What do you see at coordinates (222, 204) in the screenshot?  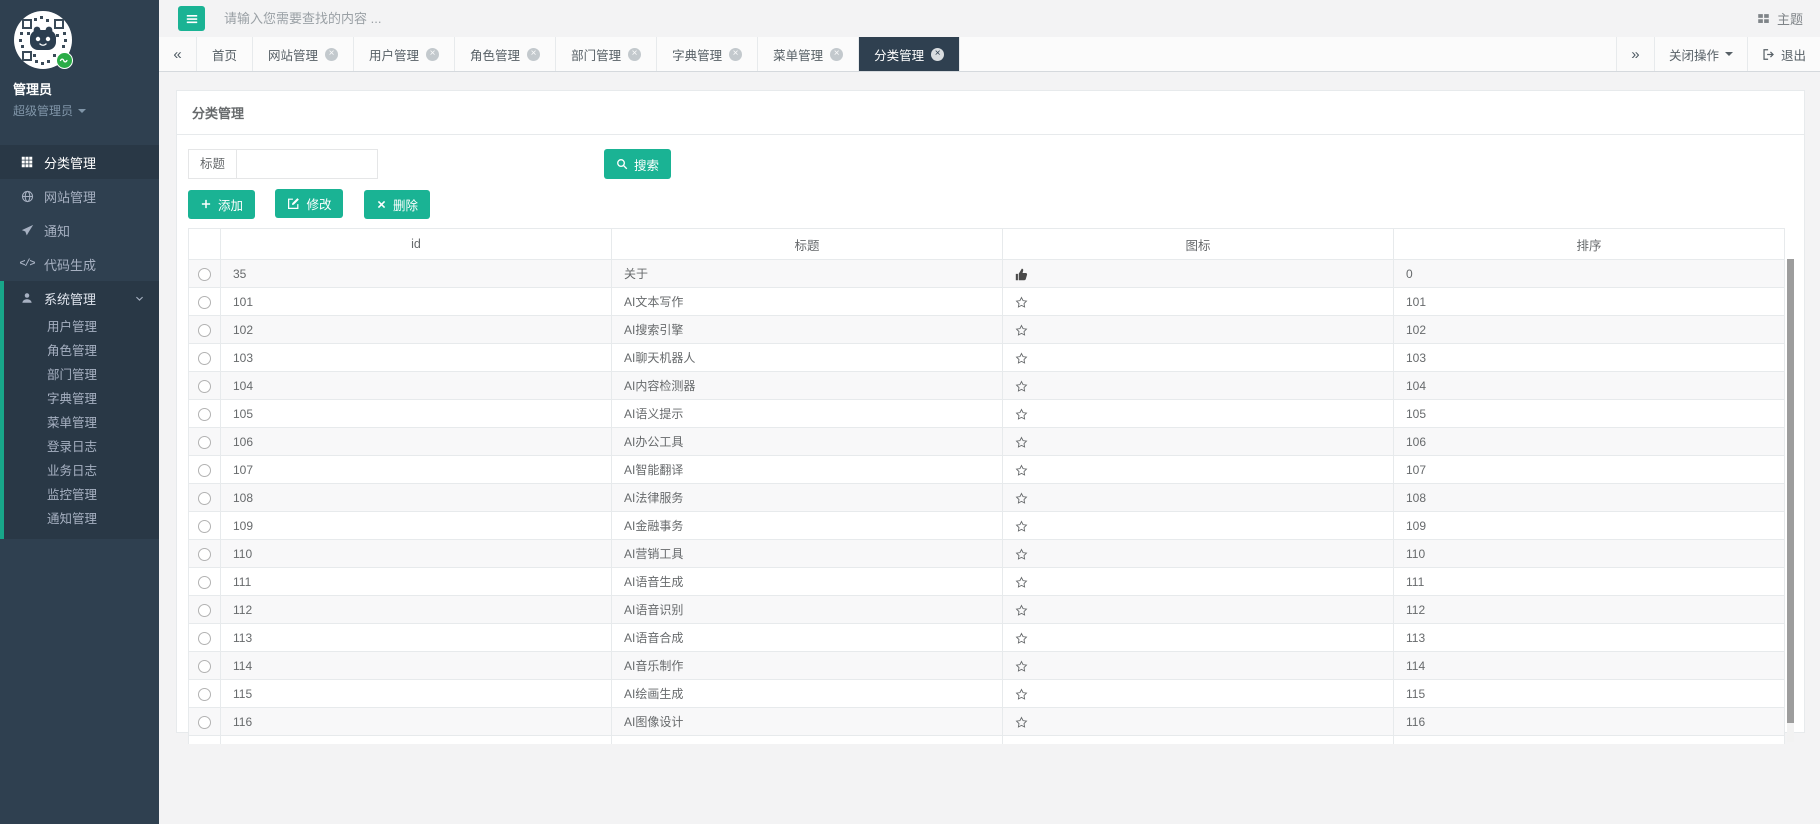 I see `add-button: 添加` at bounding box center [222, 204].